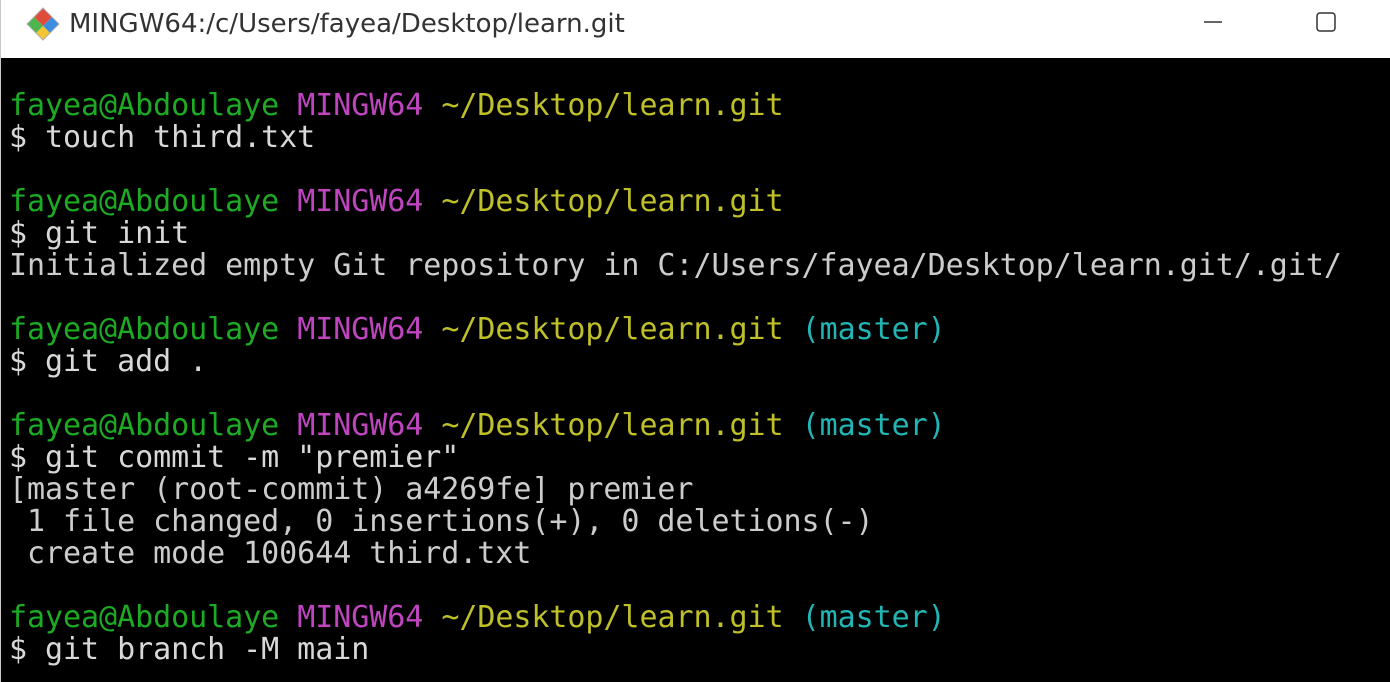 The image size is (1390, 682). What do you see at coordinates (43, 24) in the screenshot?
I see `git-bash-diamond-icon` at bounding box center [43, 24].